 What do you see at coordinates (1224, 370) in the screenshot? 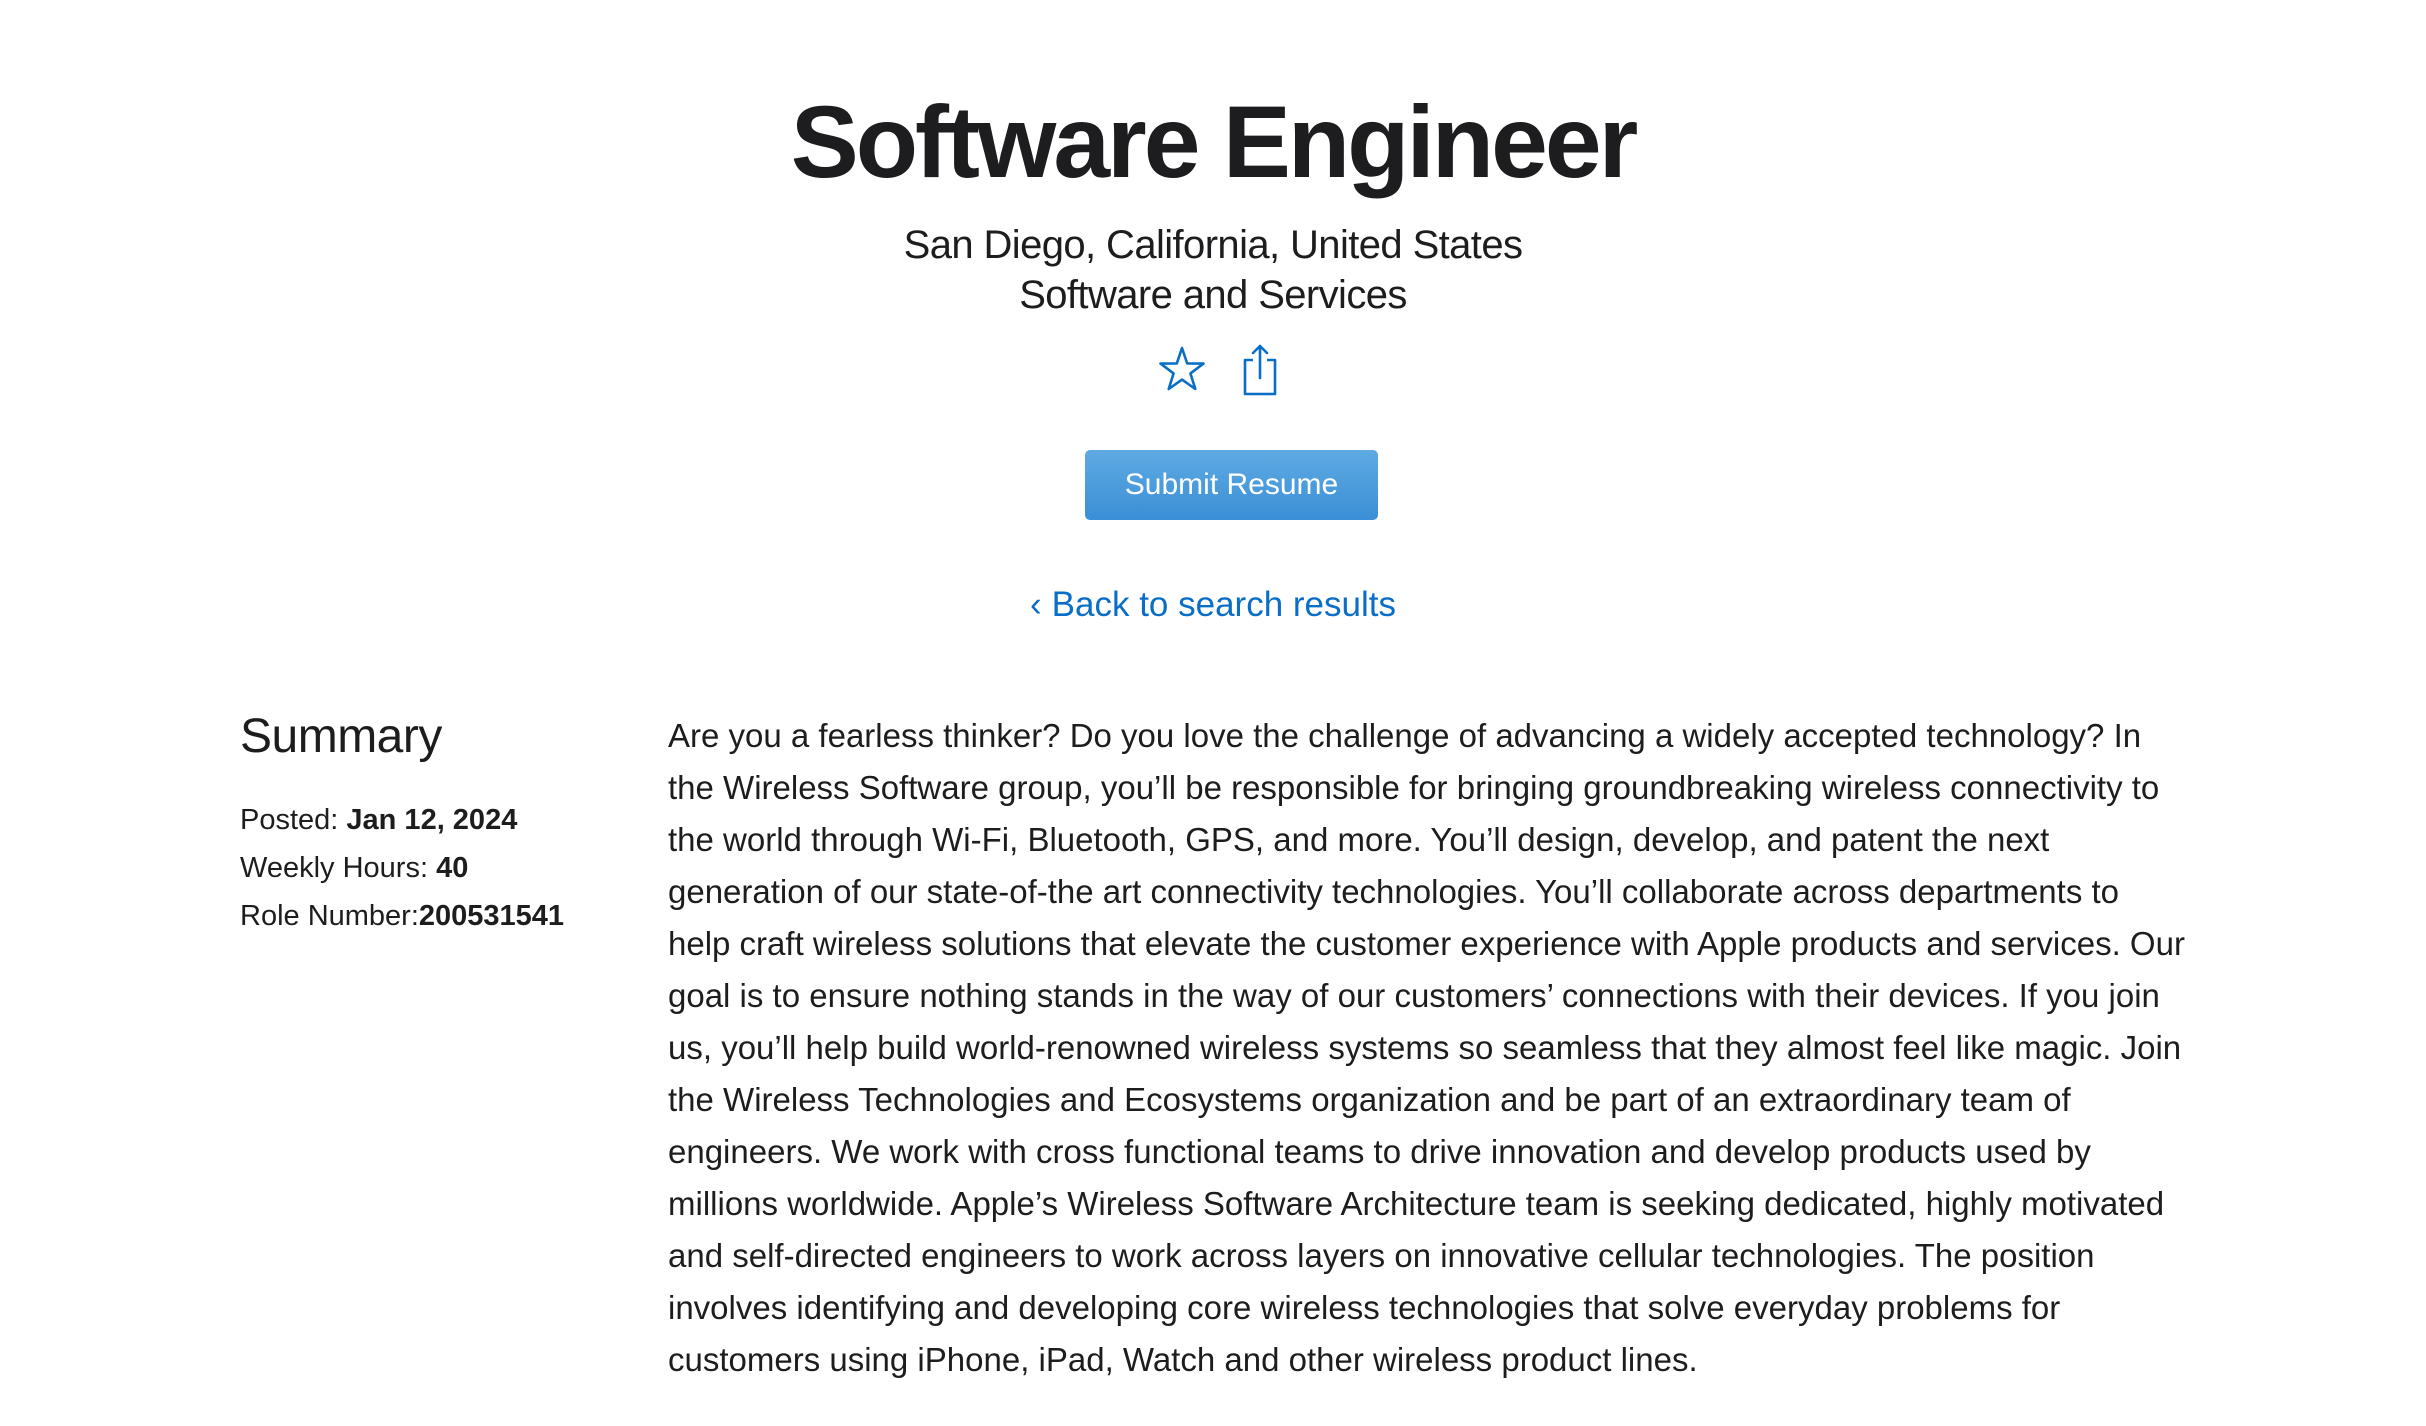
I see `job-actions` at bounding box center [1224, 370].